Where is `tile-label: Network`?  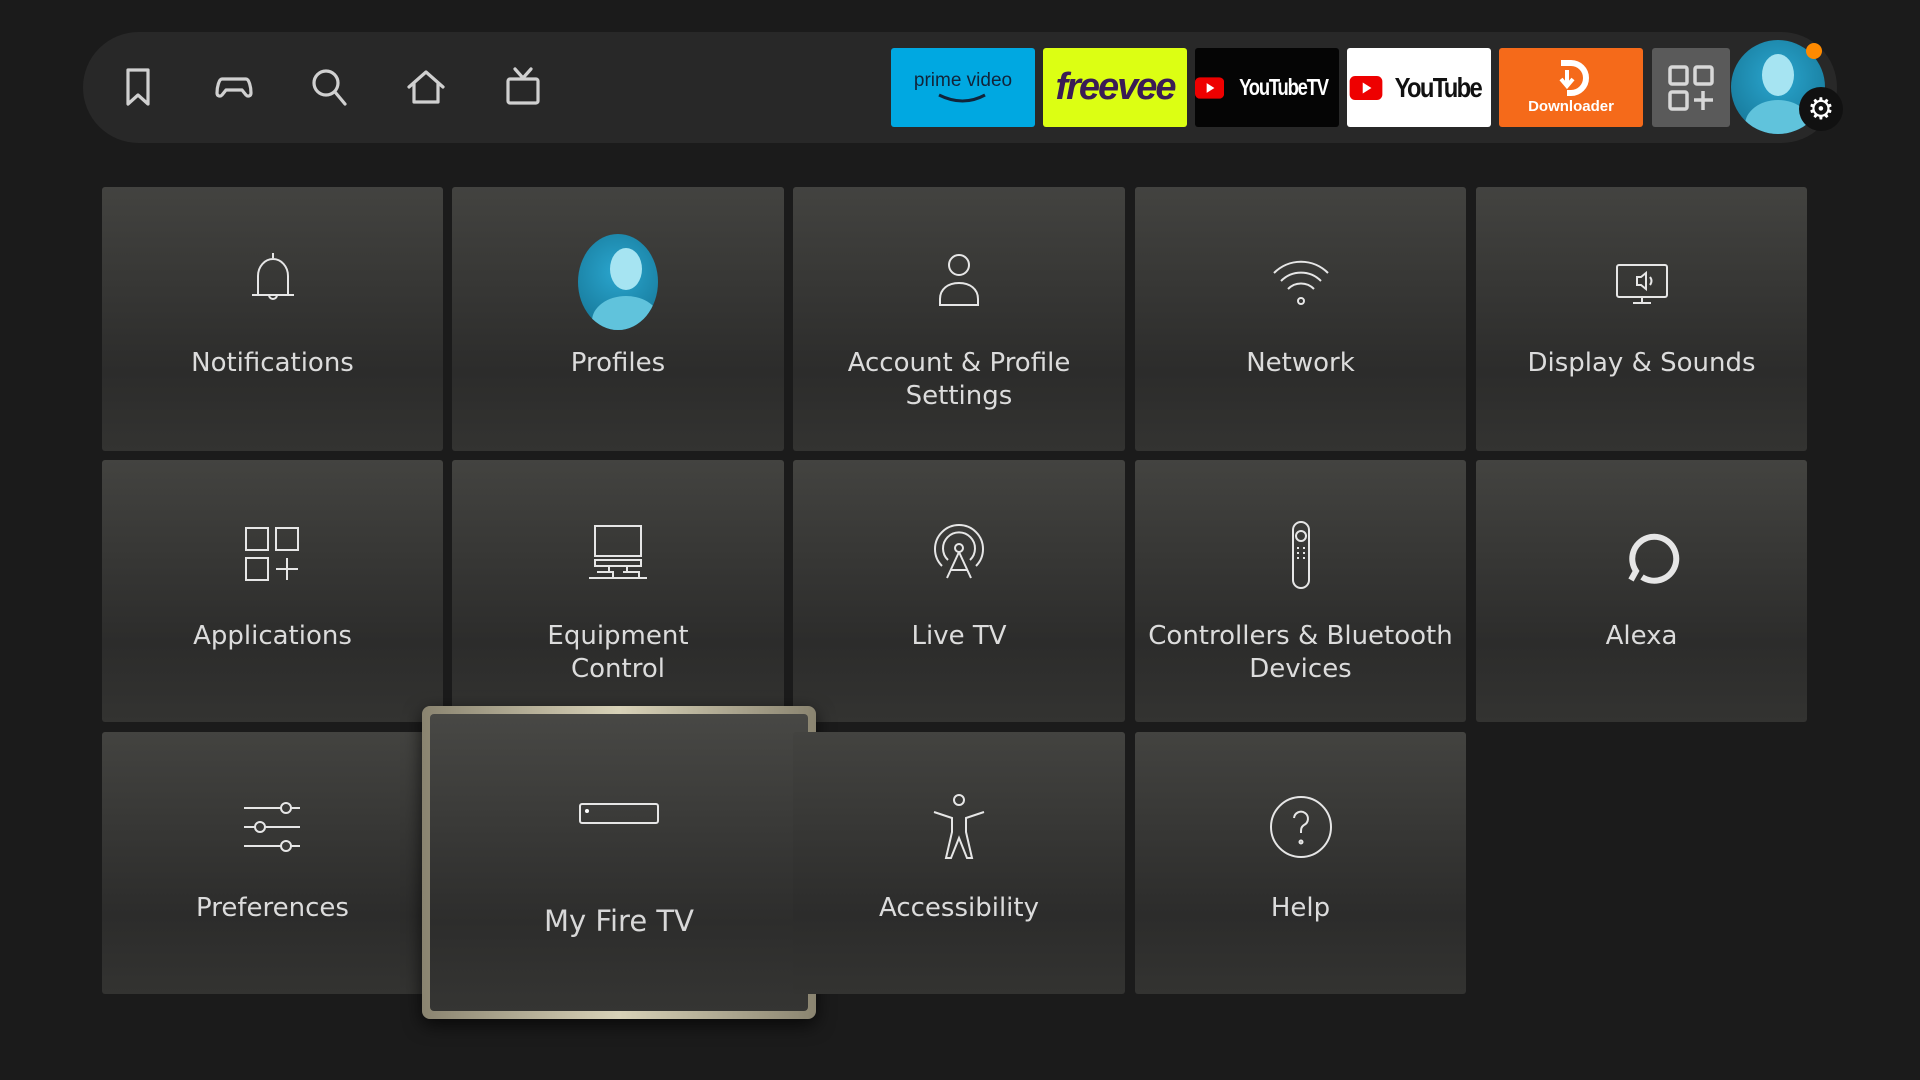 tile-label: Network is located at coordinates (1300, 363).